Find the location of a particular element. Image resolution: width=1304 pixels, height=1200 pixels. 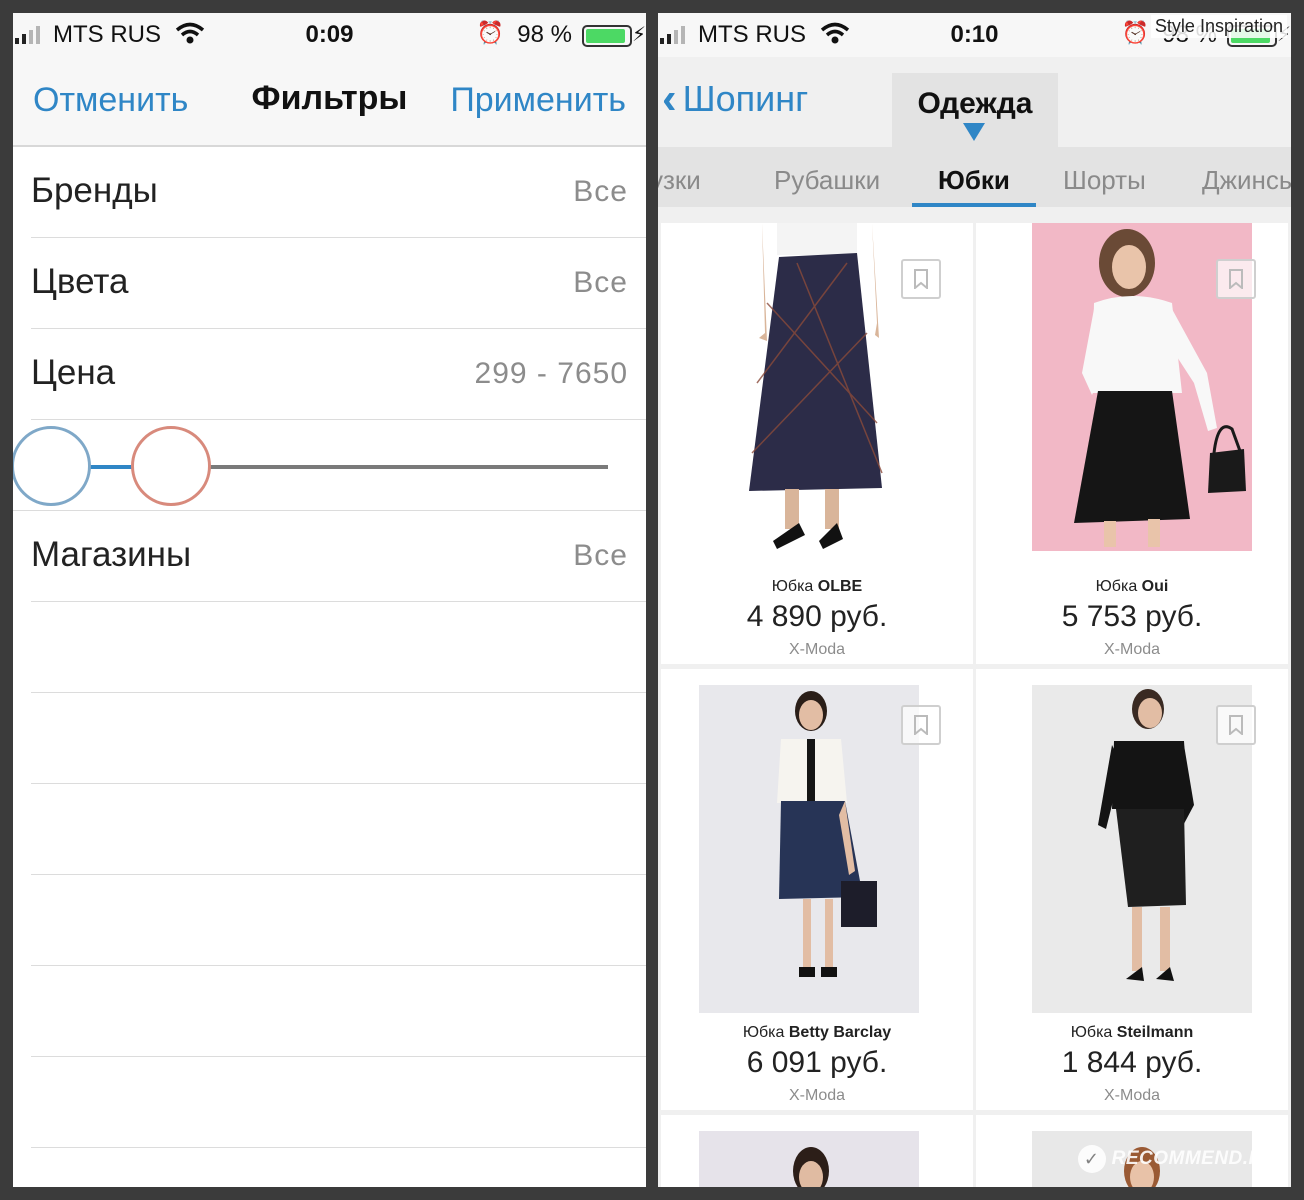

product-price: 1 844 руб. is located at coordinates (1132, 1062).